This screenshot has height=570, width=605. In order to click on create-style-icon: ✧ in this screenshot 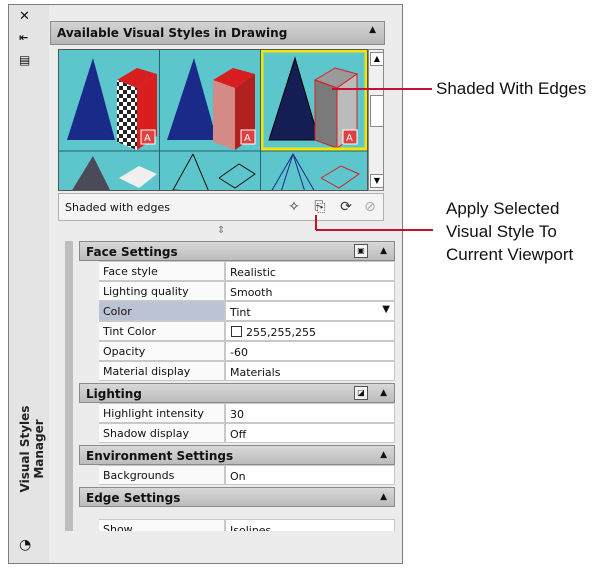, I will do `click(294, 207)`.